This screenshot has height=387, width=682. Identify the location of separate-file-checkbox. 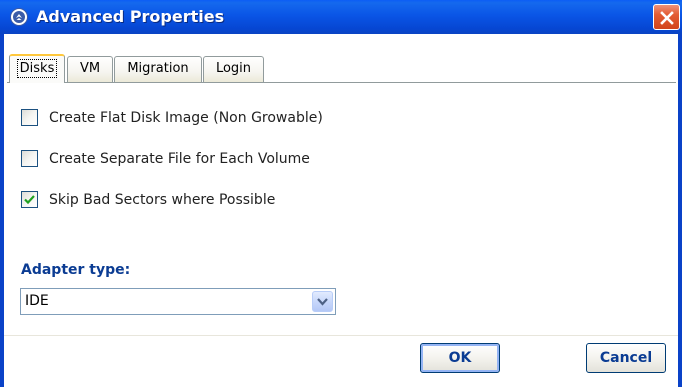
(29, 158).